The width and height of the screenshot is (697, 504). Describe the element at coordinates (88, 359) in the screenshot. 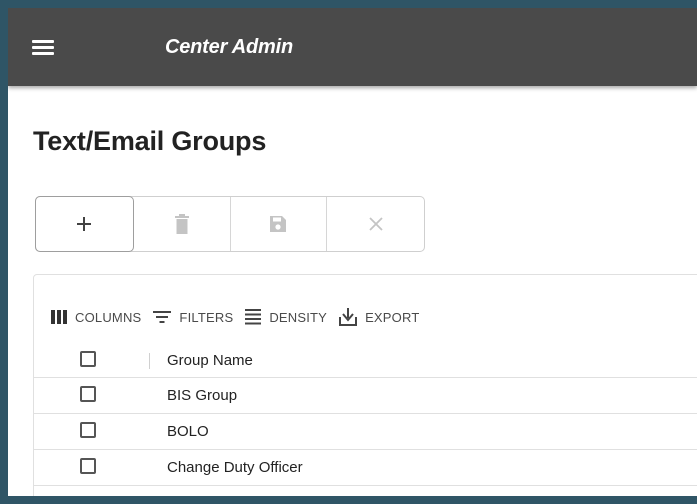

I see `select-all-checkbox` at that location.